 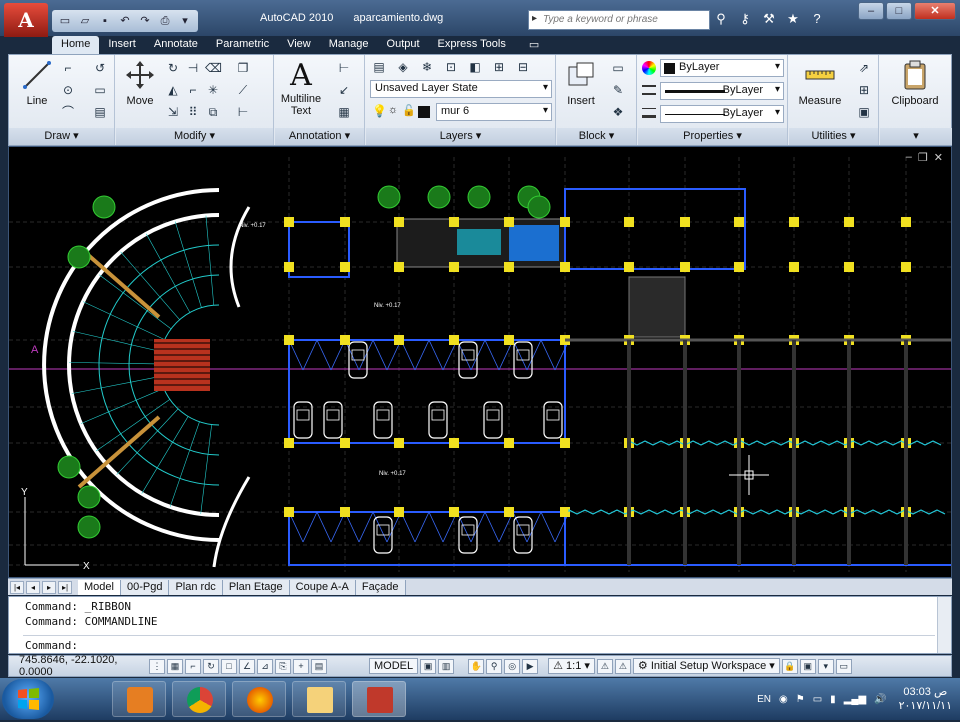 What do you see at coordinates (379, 699) in the screenshot?
I see `taskbar-autocad` at bounding box center [379, 699].